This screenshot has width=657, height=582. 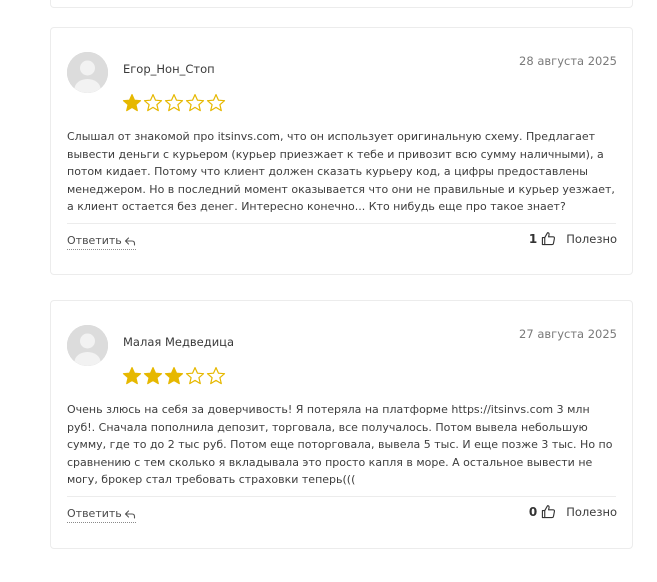 What do you see at coordinates (179, 342) in the screenshot?
I see `review-author: Малая Медведица` at bounding box center [179, 342].